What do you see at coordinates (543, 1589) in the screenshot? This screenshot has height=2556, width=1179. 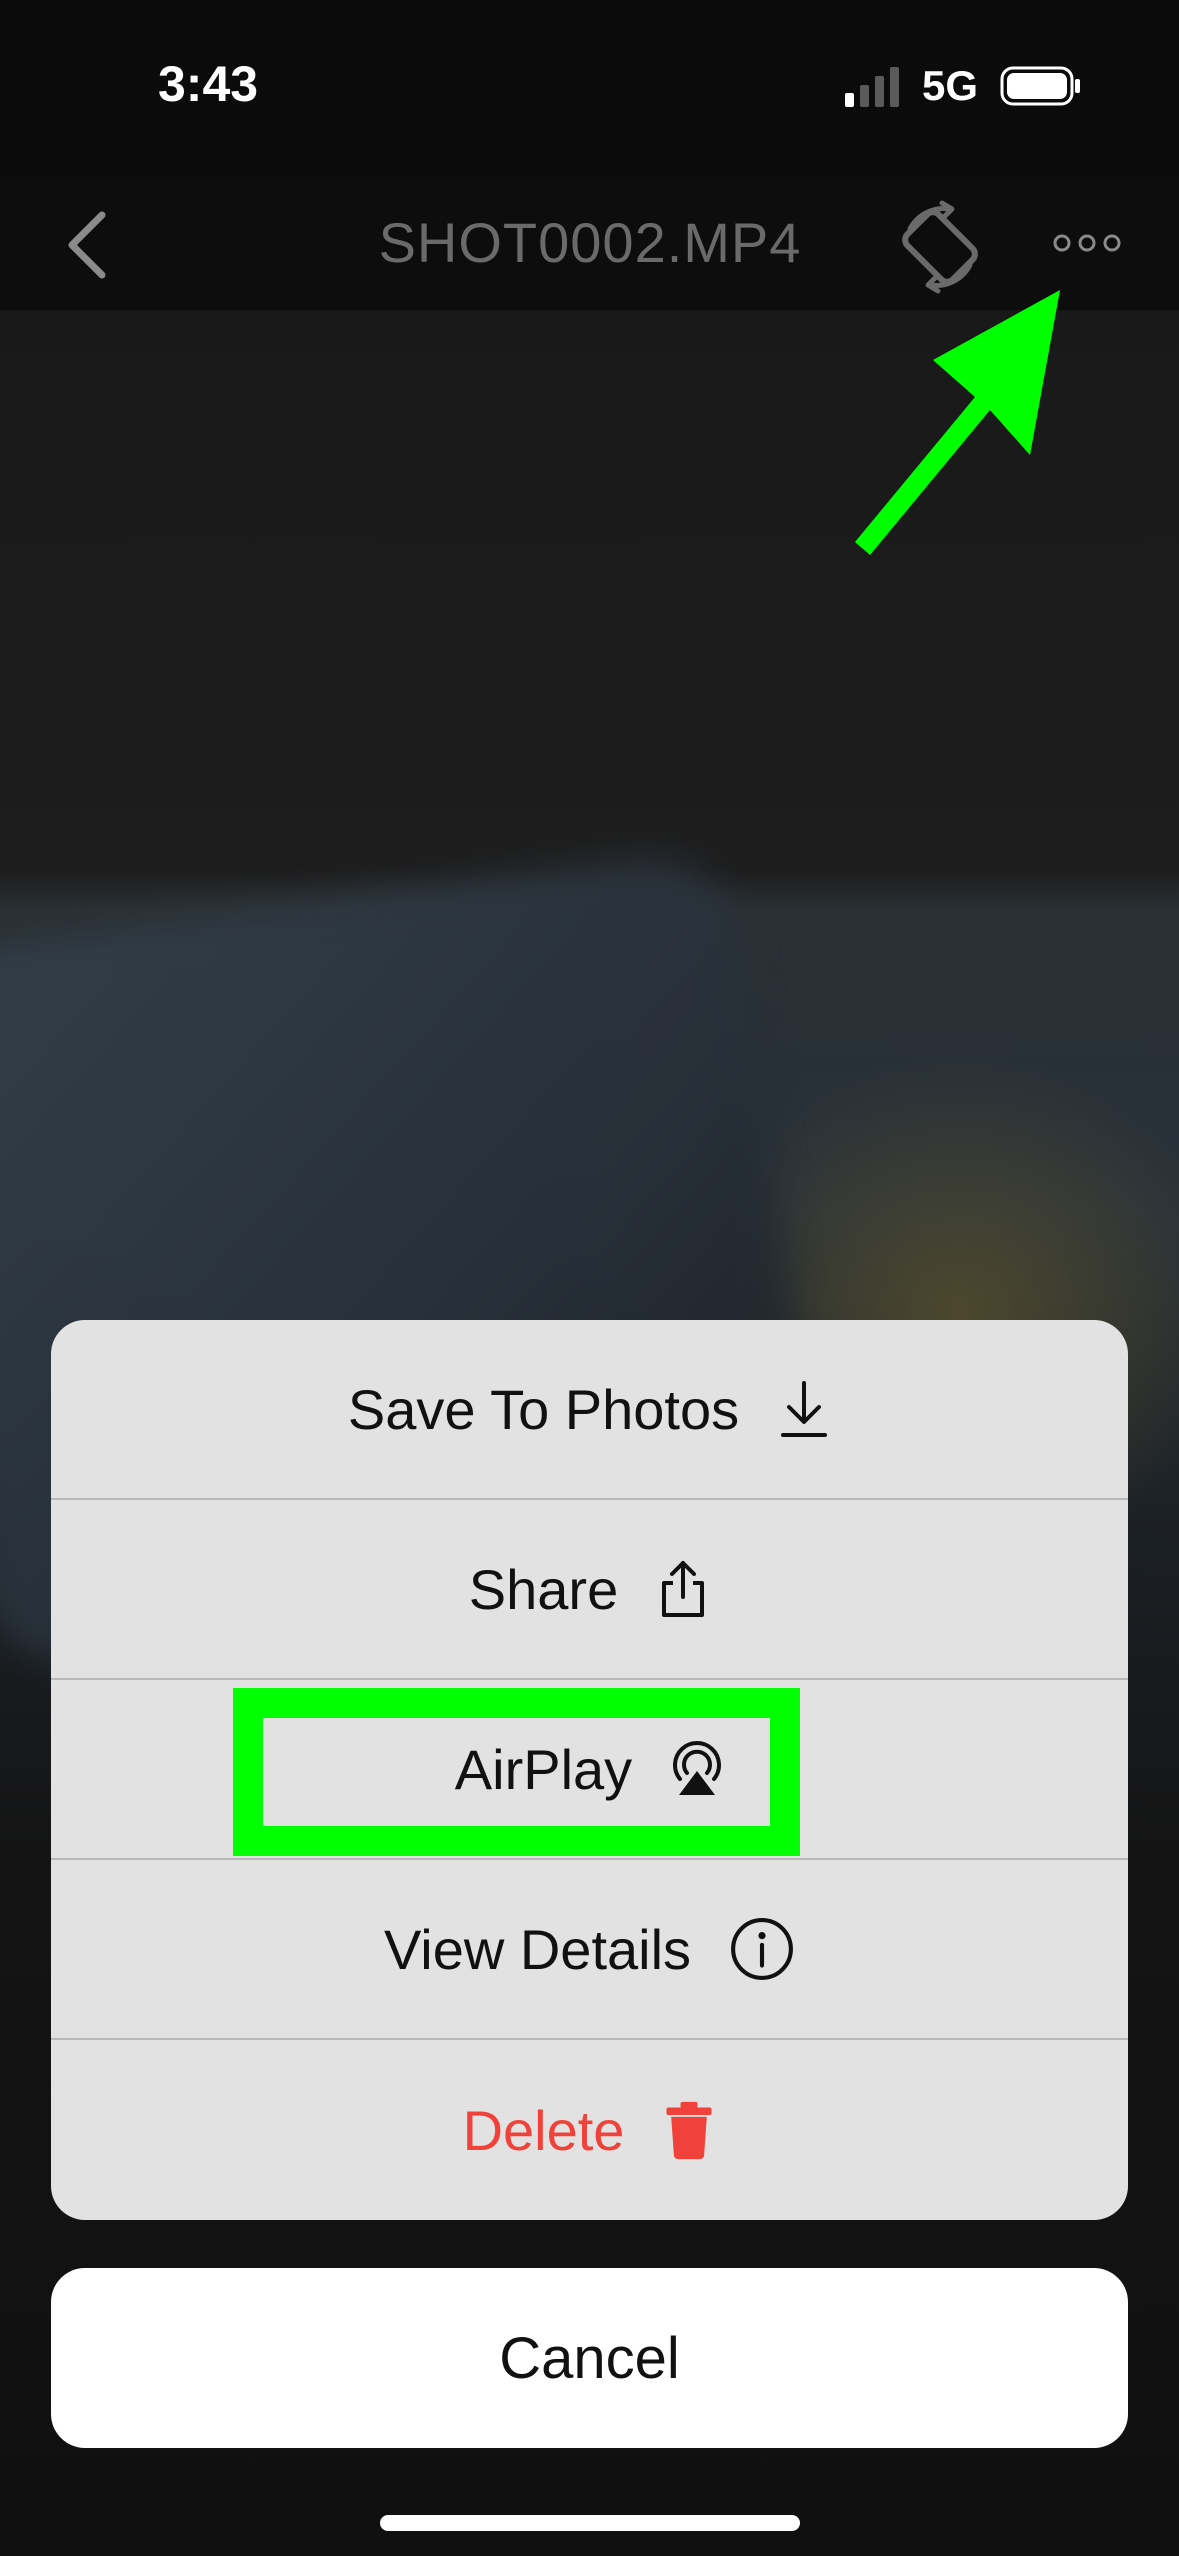 I see `share-label: Share` at bounding box center [543, 1589].